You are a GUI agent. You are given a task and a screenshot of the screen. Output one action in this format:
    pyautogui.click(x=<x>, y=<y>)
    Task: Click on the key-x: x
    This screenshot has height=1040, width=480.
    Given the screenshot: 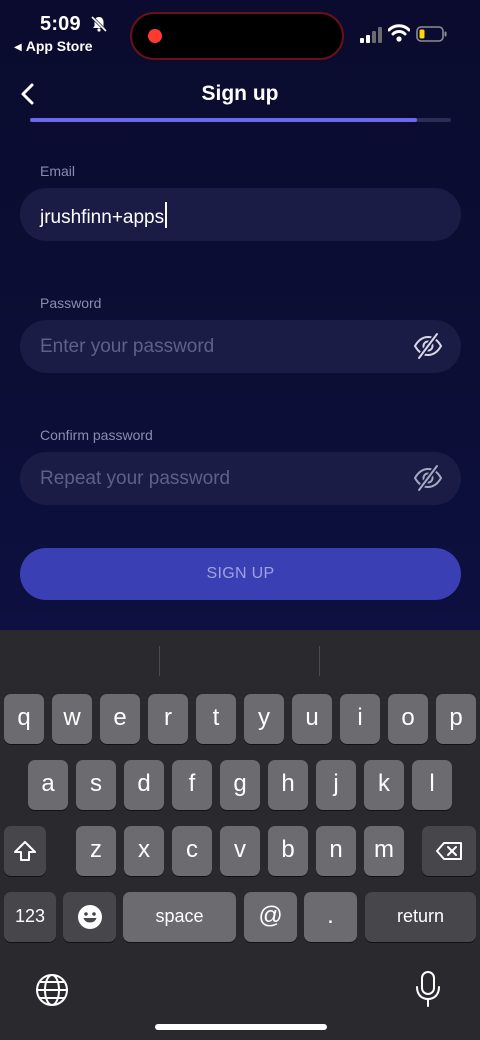 What is the action you would take?
    pyautogui.click(x=144, y=851)
    